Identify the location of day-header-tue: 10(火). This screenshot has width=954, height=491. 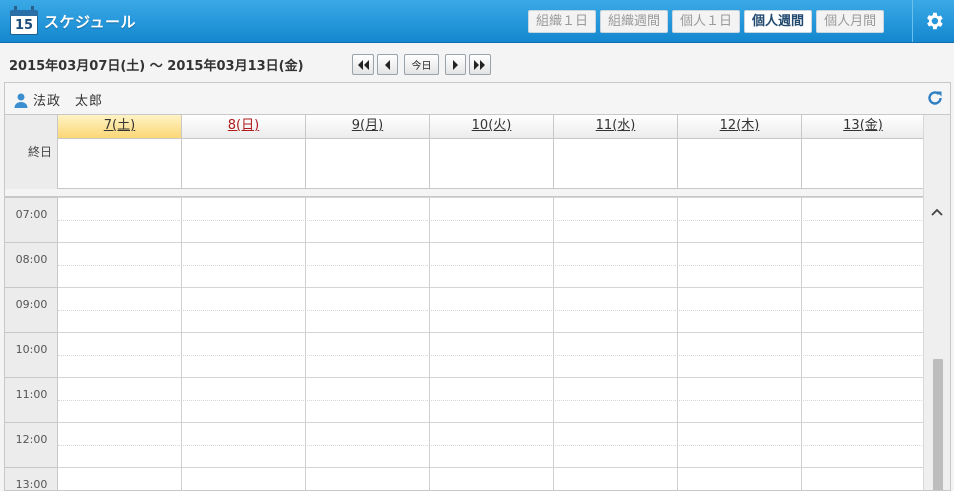
(492, 127).